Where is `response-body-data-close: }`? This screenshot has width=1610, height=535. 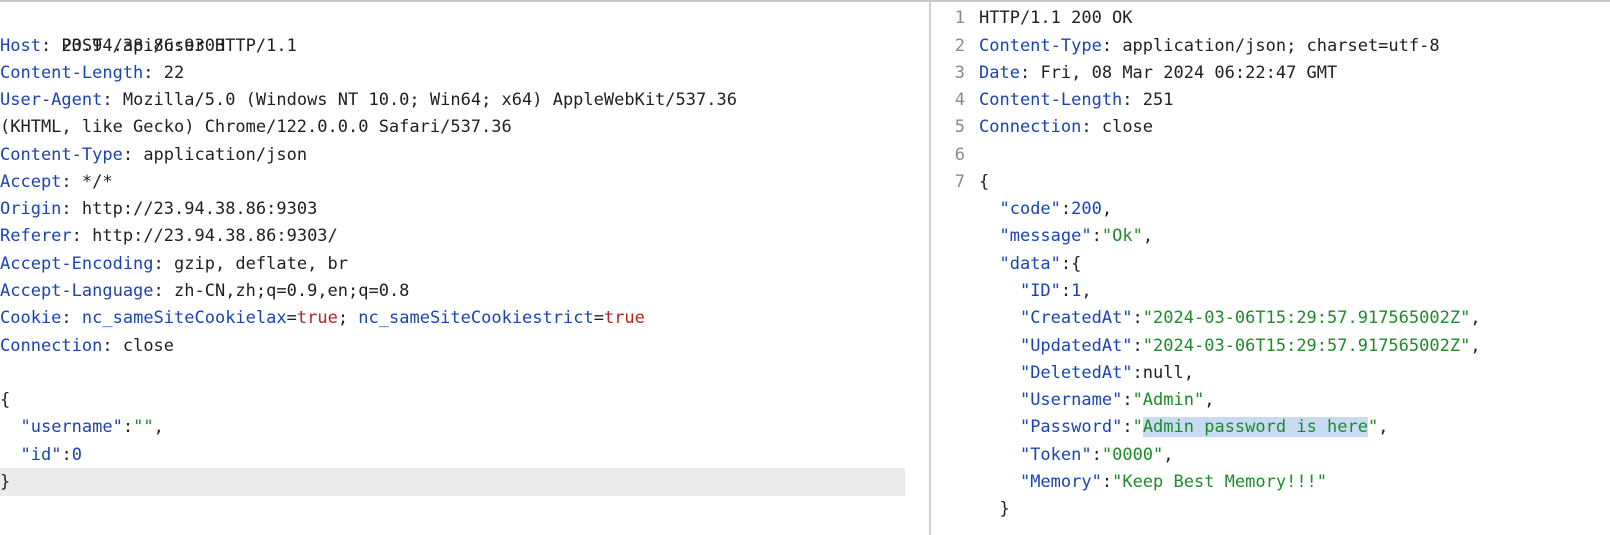 response-body-data-close: } is located at coordinates (994, 509).